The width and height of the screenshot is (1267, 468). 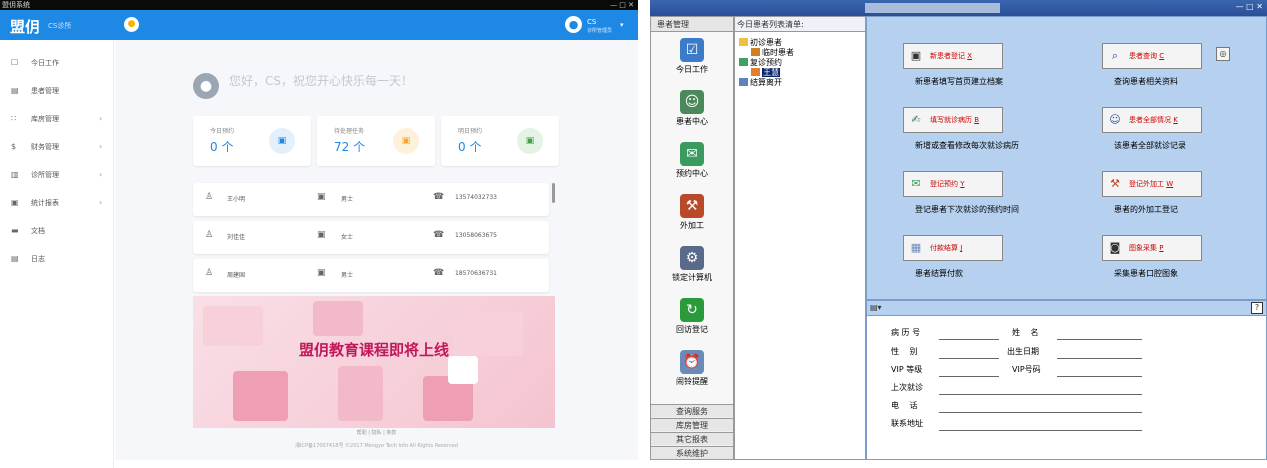 What do you see at coordinates (692, 410) in the screenshot?
I see `nav-section-tab: 查询服务` at bounding box center [692, 410].